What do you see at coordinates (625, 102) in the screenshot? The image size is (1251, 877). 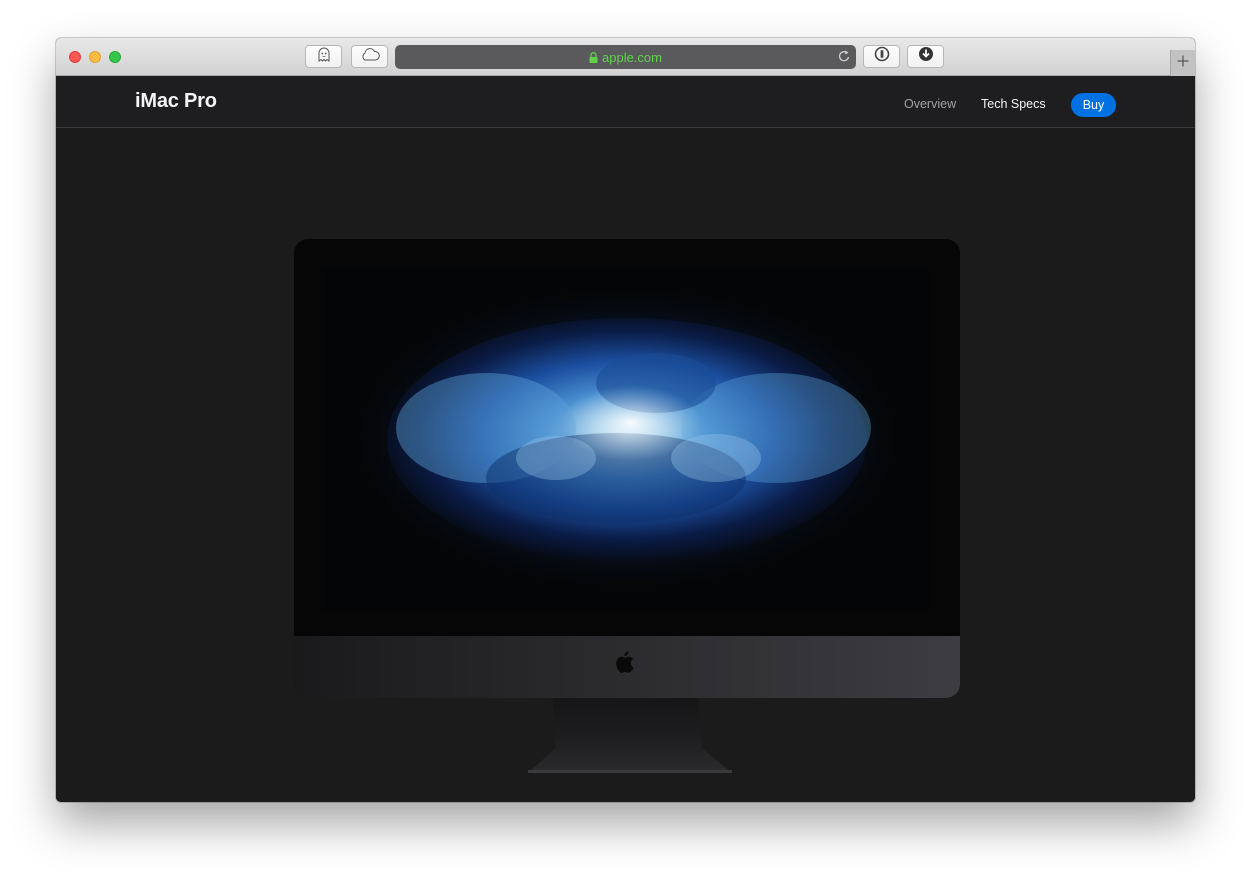 I see `product-local-nav: iMac Pro Overview Tech Specs Buy` at bounding box center [625, 102].